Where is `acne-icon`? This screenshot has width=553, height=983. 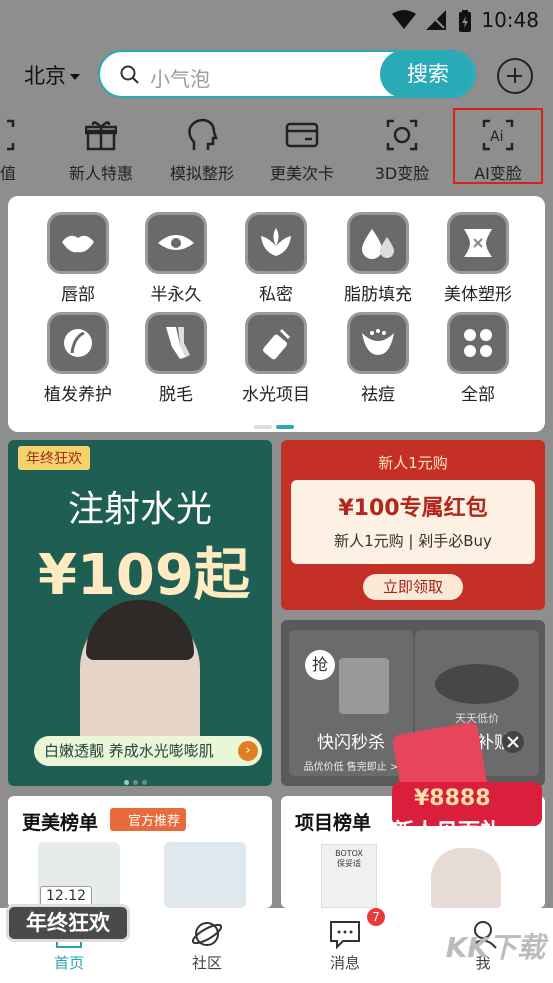 acne-icon is located at coordinates (378, 342).